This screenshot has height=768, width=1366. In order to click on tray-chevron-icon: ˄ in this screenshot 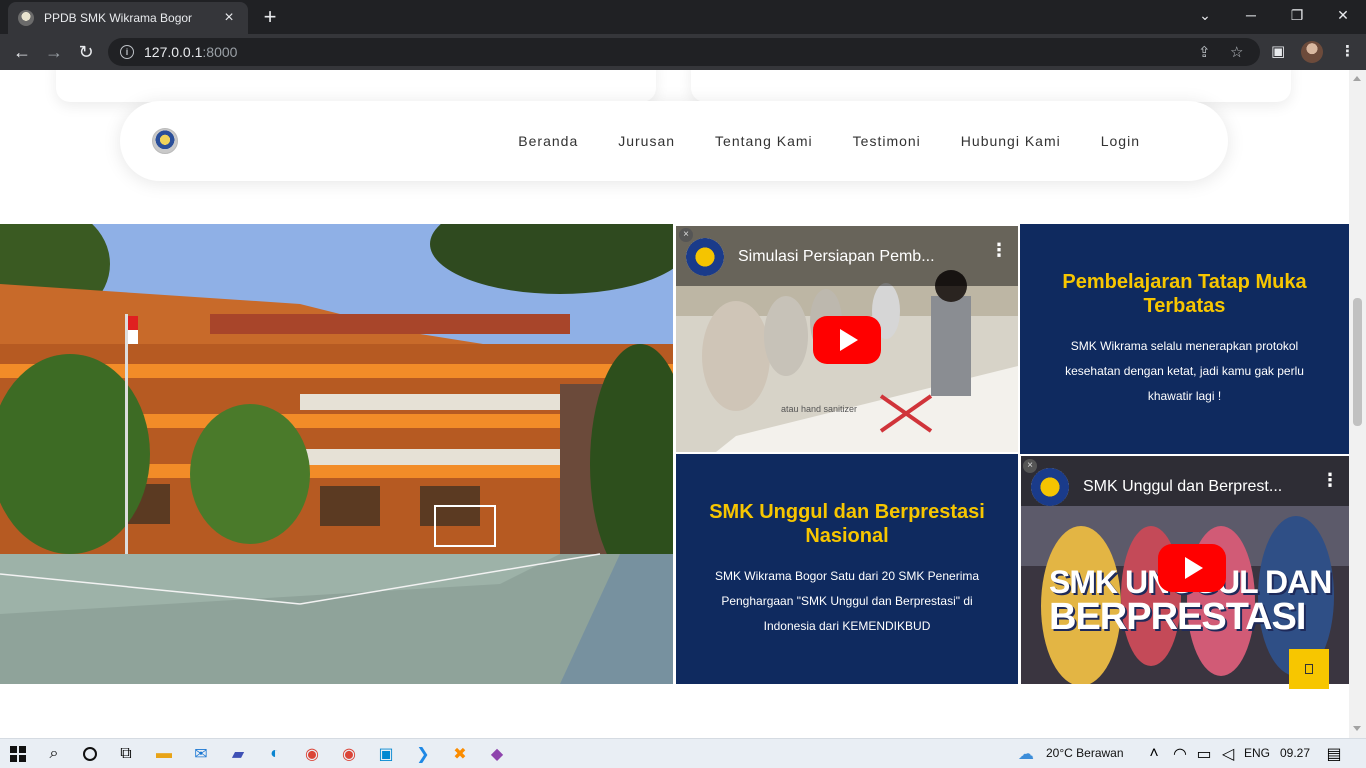, I will do `click(1154, 754)`.